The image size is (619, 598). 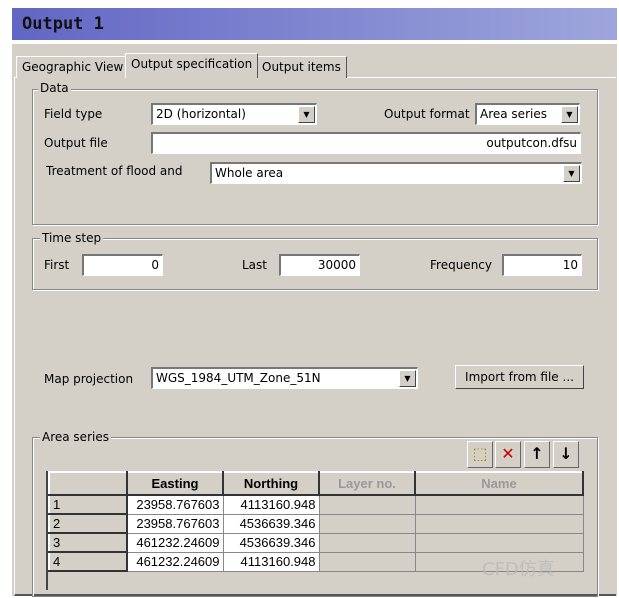 What do you see at coordinates (73, 114) in the screenshot?
I see `field-type-label: Field type` at bounding box center [73, 114].